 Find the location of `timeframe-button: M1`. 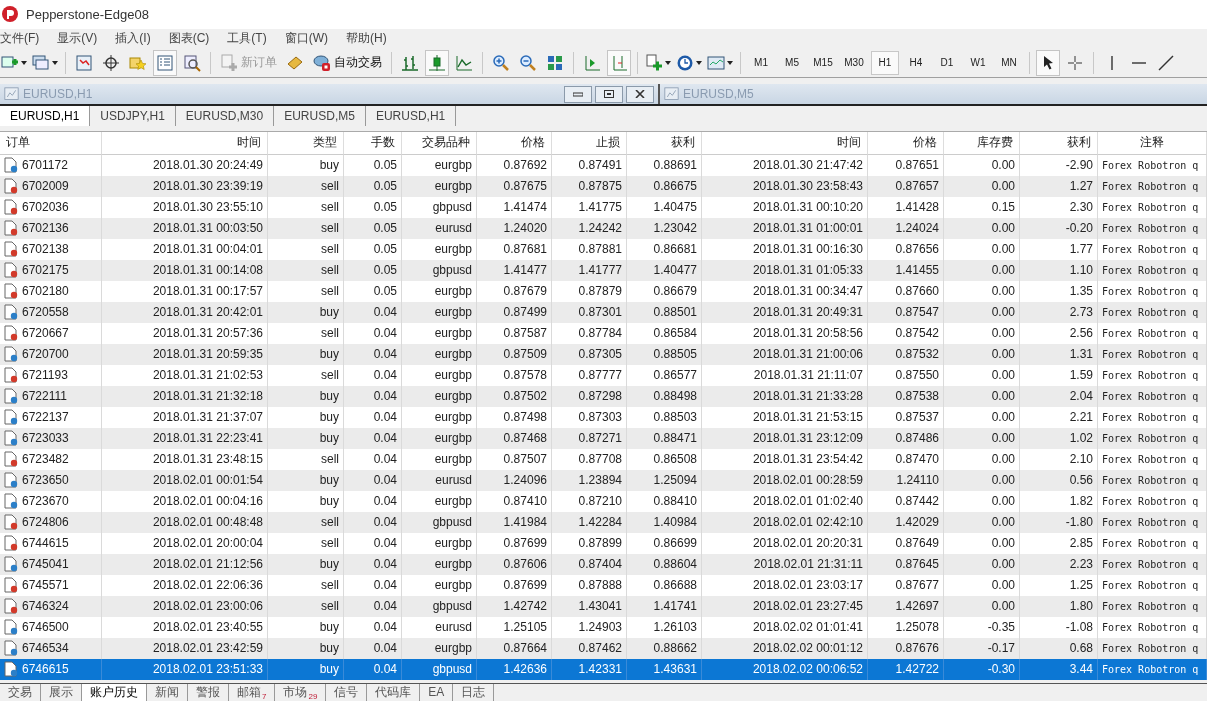

timeframe-button: M1 is located at coordinates (761, 62).